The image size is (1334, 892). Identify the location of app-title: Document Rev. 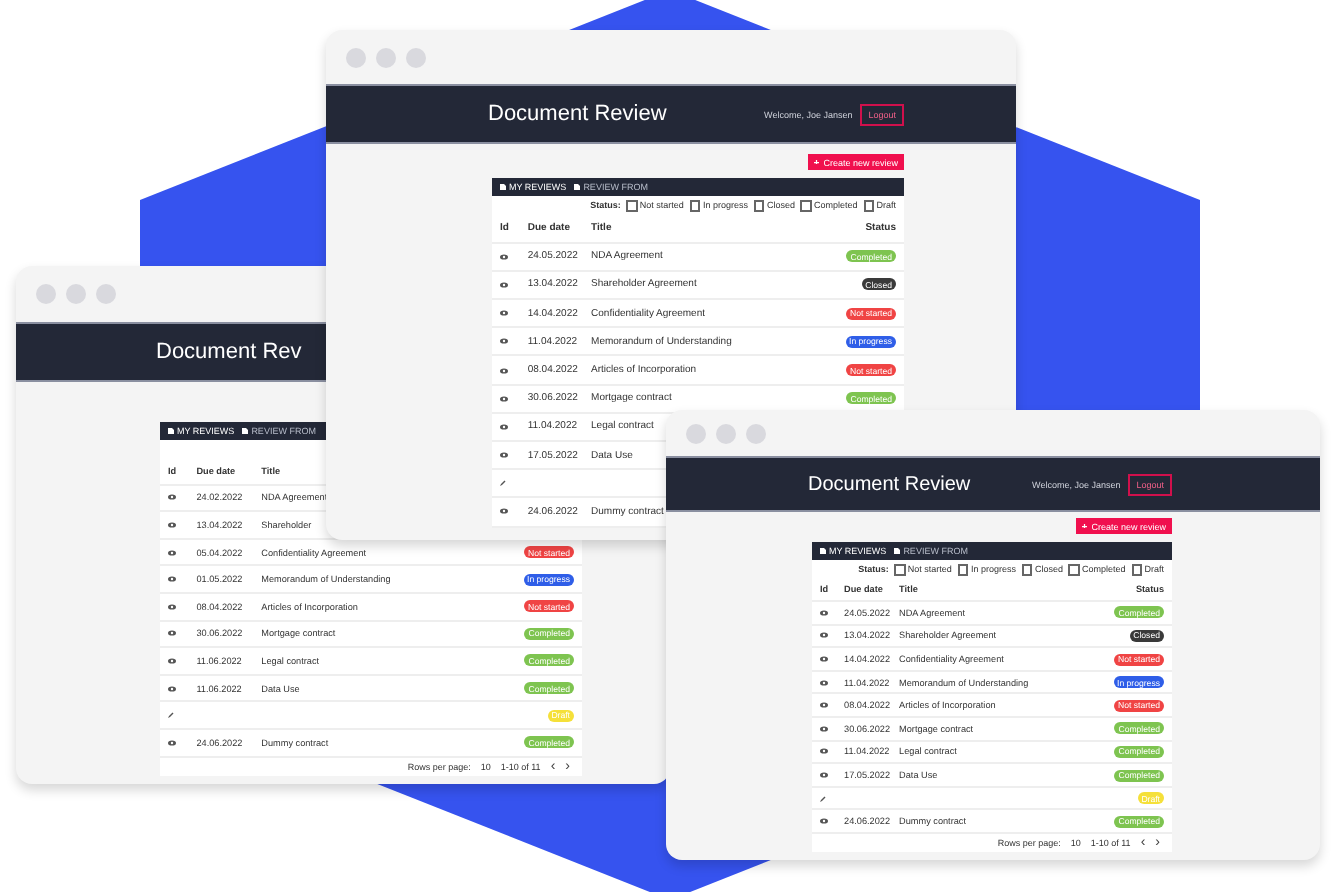
(229, 352).